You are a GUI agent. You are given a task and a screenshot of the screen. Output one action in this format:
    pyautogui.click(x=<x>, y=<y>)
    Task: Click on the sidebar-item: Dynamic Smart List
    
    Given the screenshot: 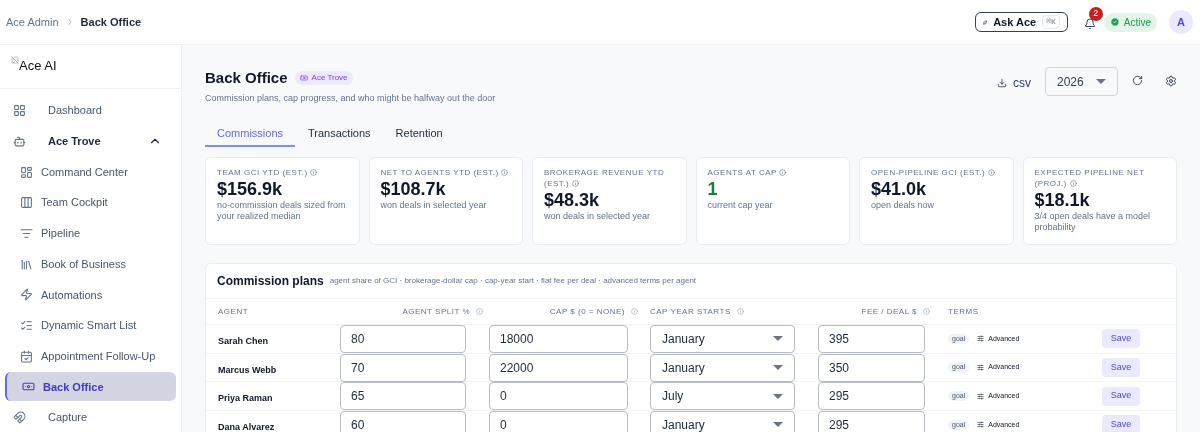 What is the action you would take?
    pyautogui.click(x=90, y=325)
    